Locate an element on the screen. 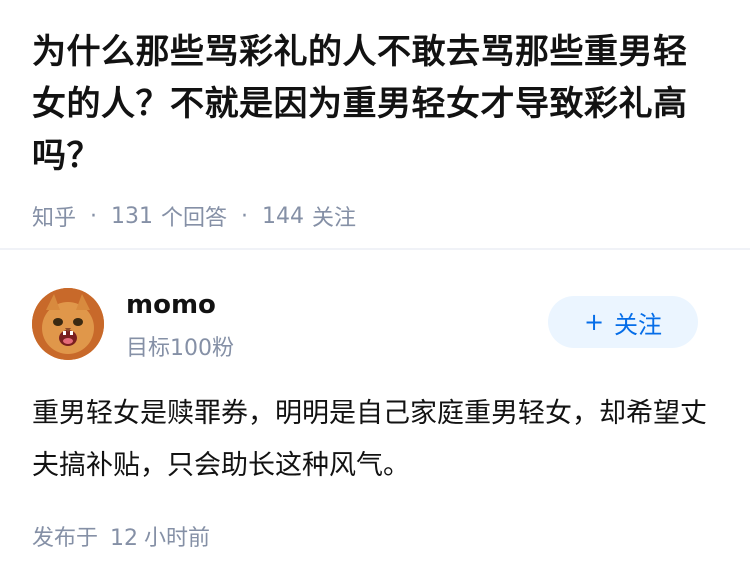 The width and height of the screenshot is (750, 588). question-meta: 知乎 · 131 个回答 · 144 关注 is located at coordinates (375, 216).